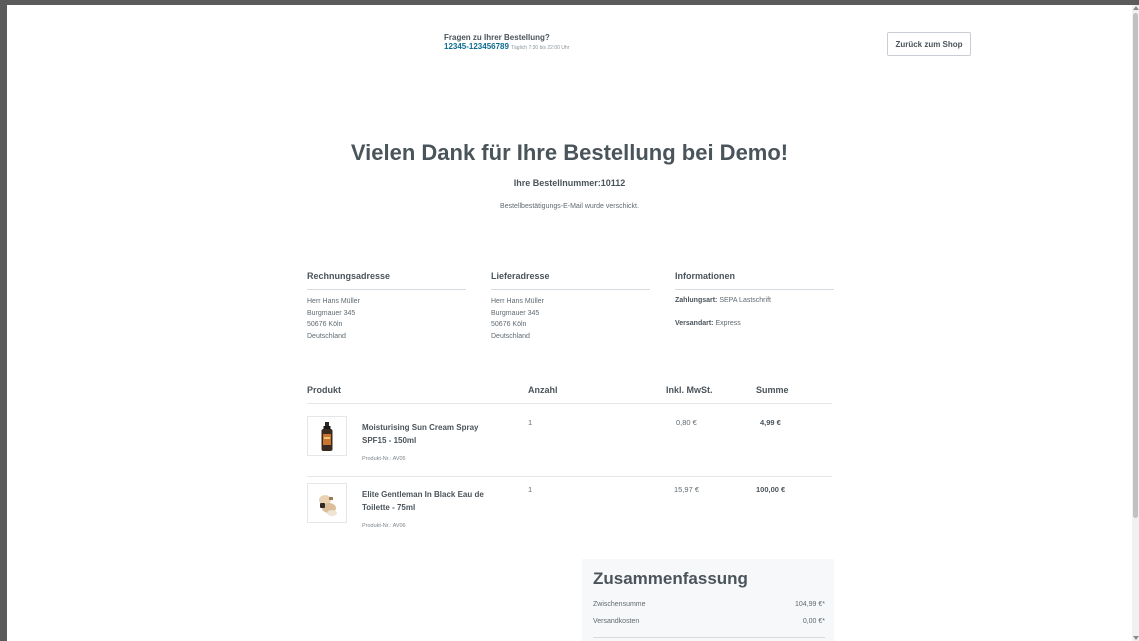 This screenshot has width=1139, height=641. I want to click on shipping-method-label: Versandart:, so click(694, 323).